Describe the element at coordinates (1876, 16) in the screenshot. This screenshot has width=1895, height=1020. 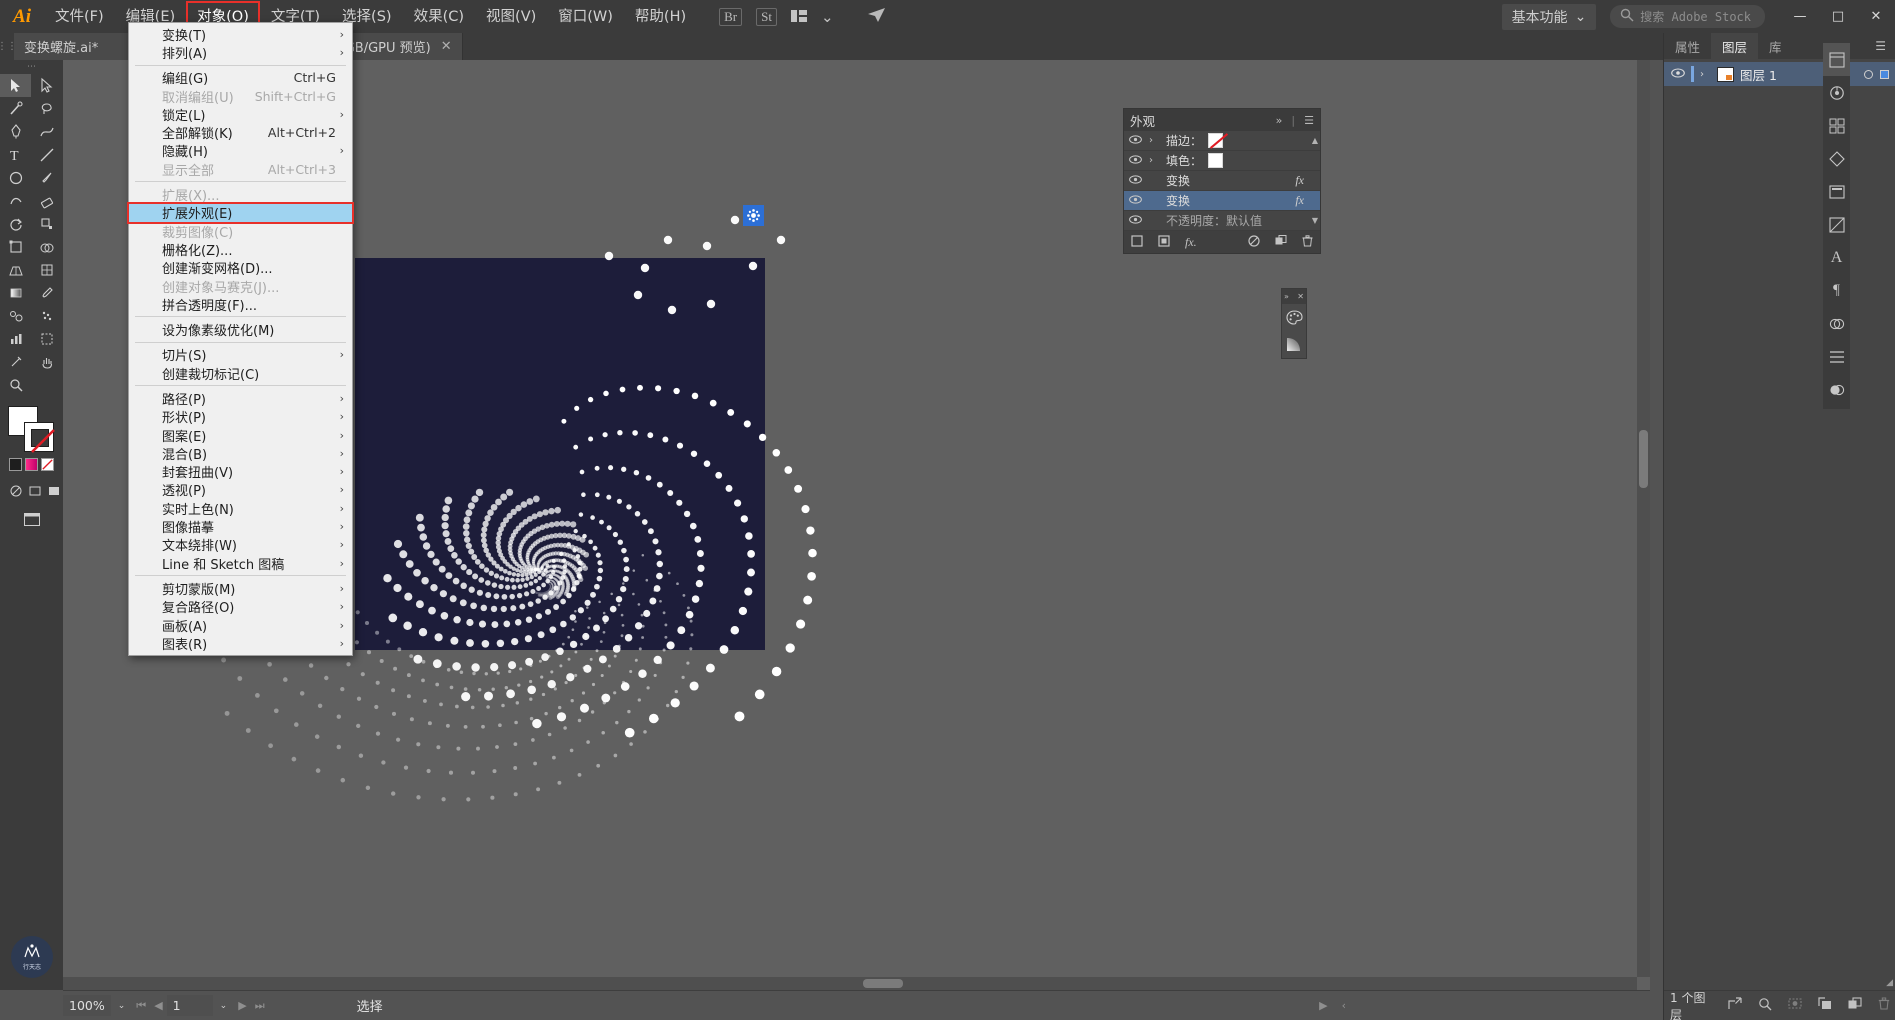
I see `close-button: ✕` at that location.